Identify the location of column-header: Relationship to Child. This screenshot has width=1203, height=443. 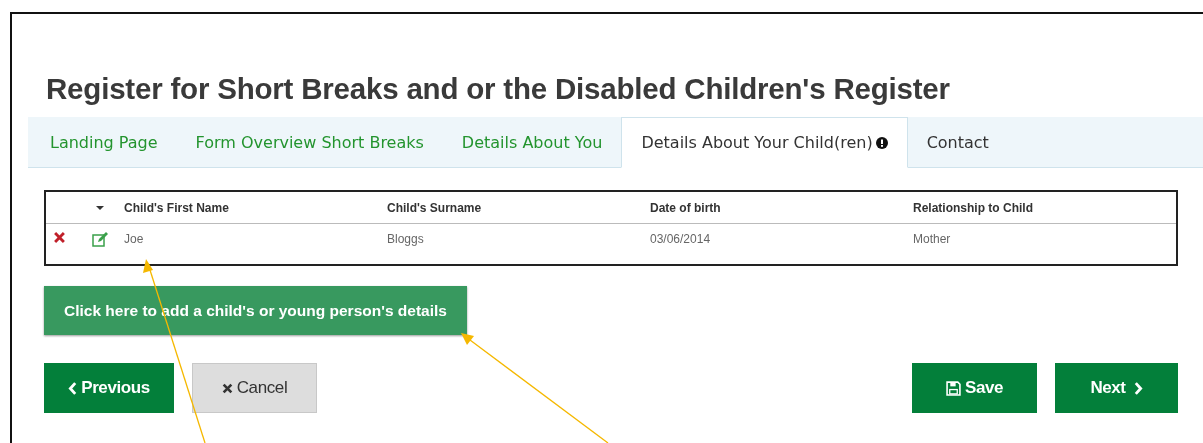
(973, 207).